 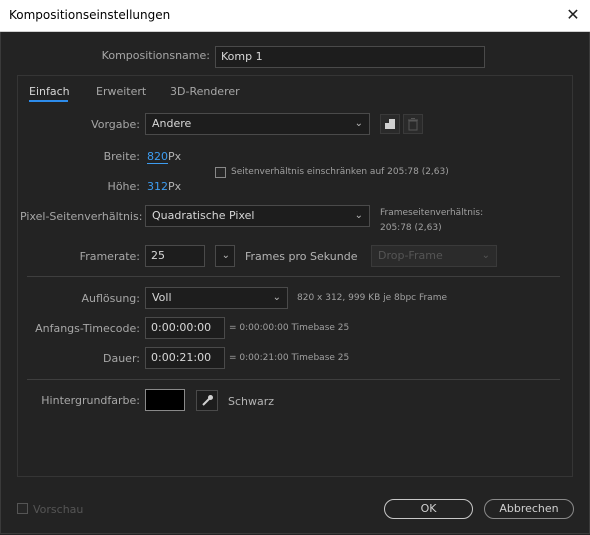 What do you see at coordinates (87, 328) in the screenshot?
I see `start-timecode-label: Anfangs-Timecode:` at bounding box center [87, 328].